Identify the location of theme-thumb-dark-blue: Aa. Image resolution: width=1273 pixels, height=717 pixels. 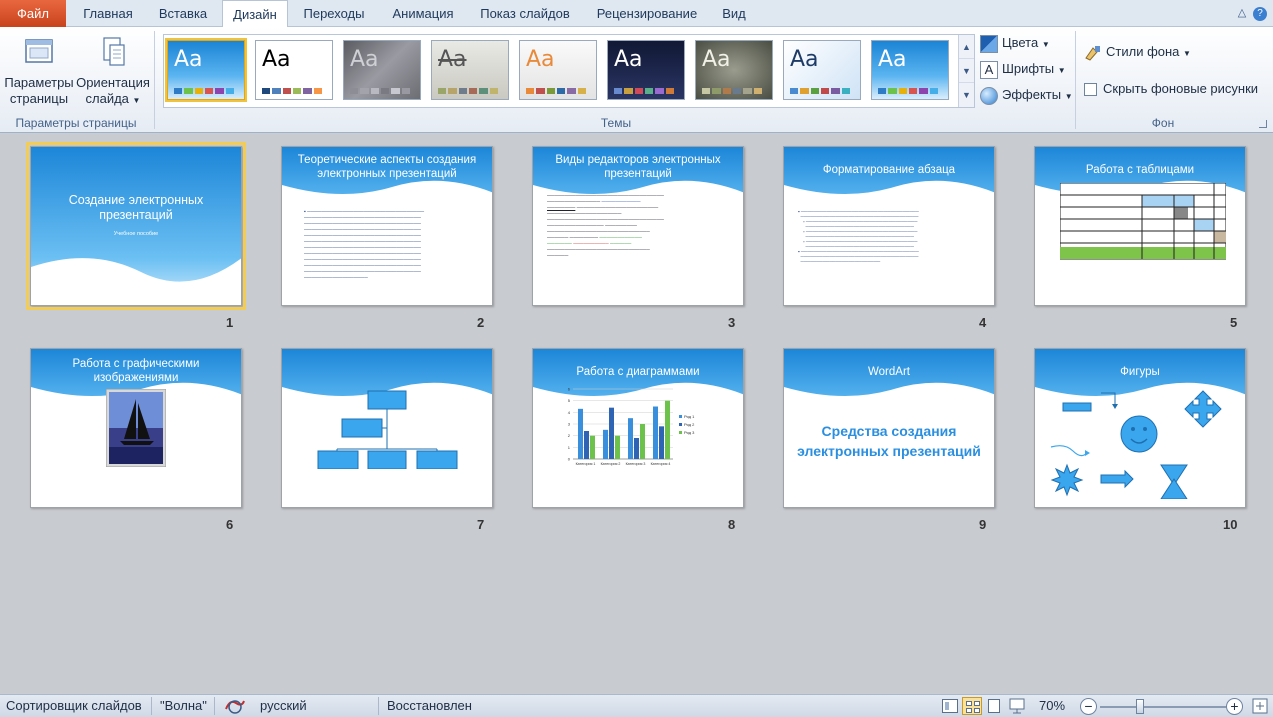
(646, 70).